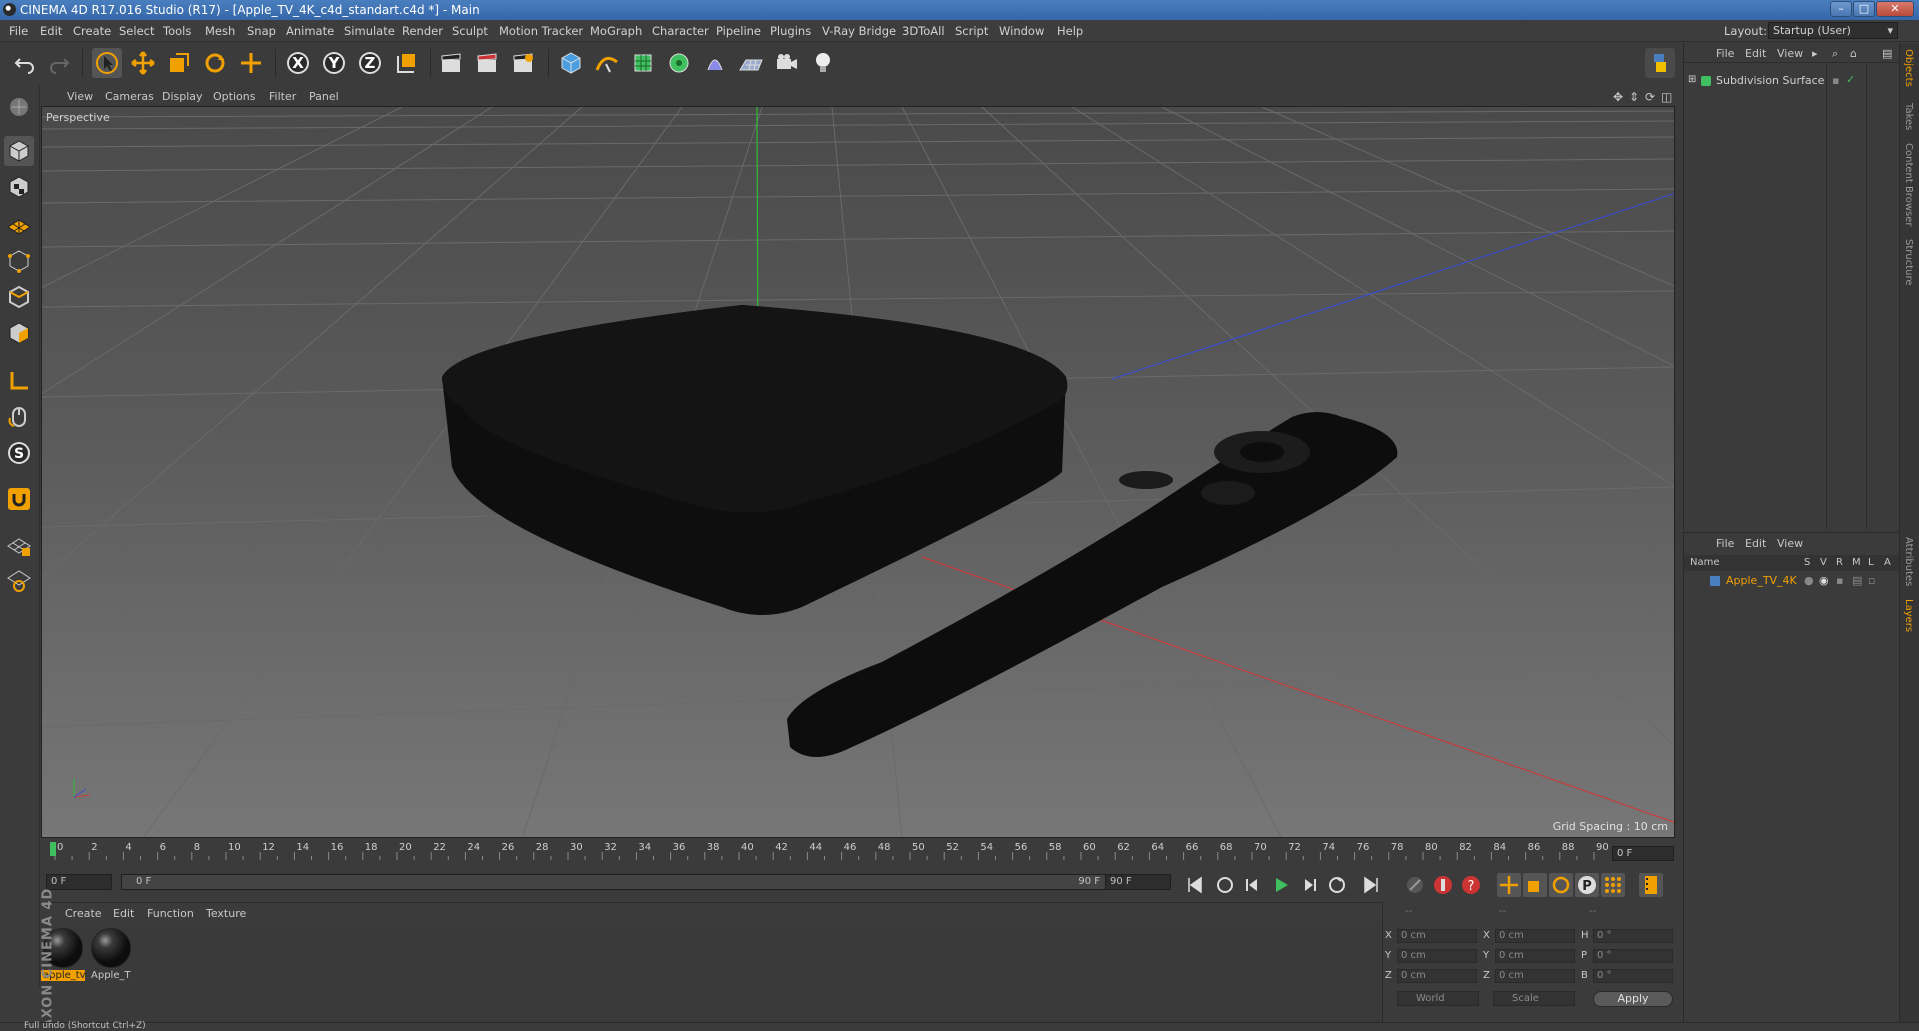 This screenshot has width=1919, height=1031. I want to click on viewport-maximize-icon: ◫, so click(1666, 97).